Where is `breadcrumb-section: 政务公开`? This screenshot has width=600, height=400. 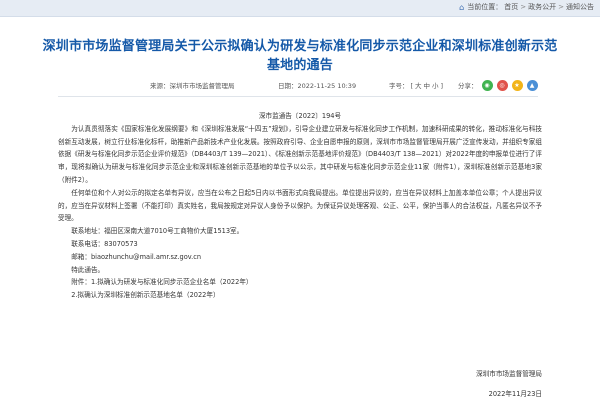 breadcrumb-section: 政务公开 is located at coordinates (542, 7).